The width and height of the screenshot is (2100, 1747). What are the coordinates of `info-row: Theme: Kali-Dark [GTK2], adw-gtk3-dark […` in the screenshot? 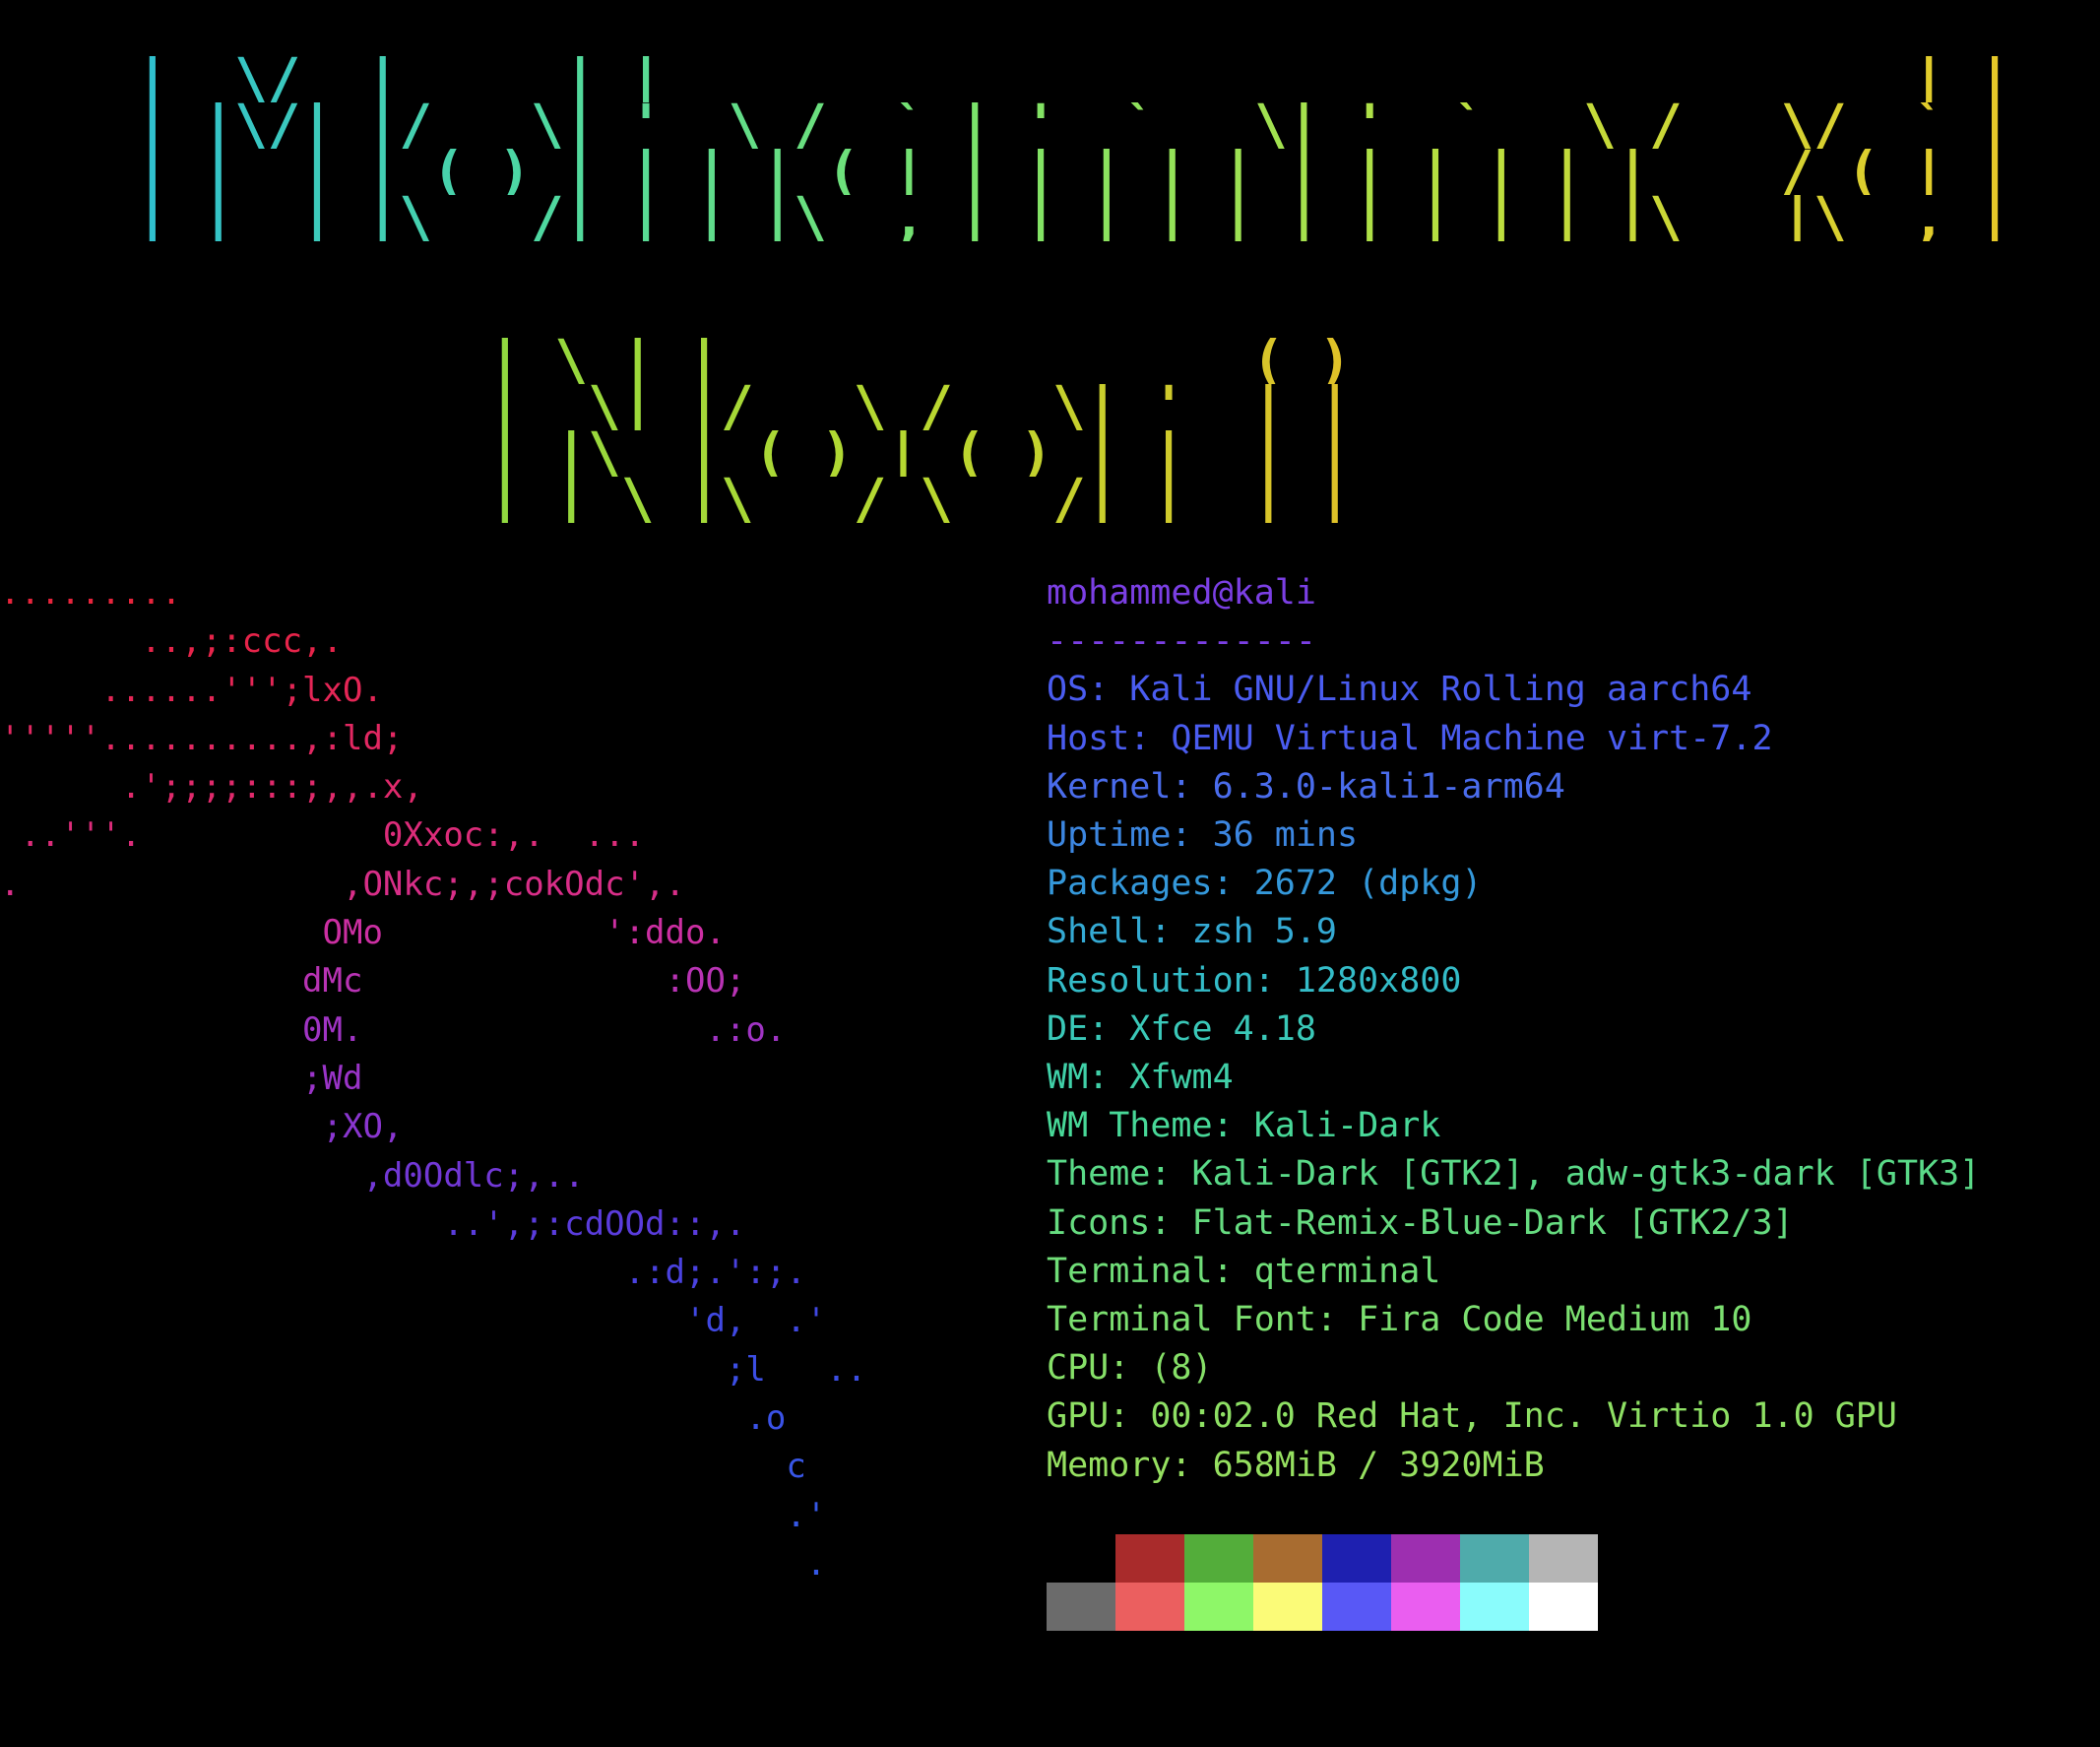 It's located at (1514, 1174).